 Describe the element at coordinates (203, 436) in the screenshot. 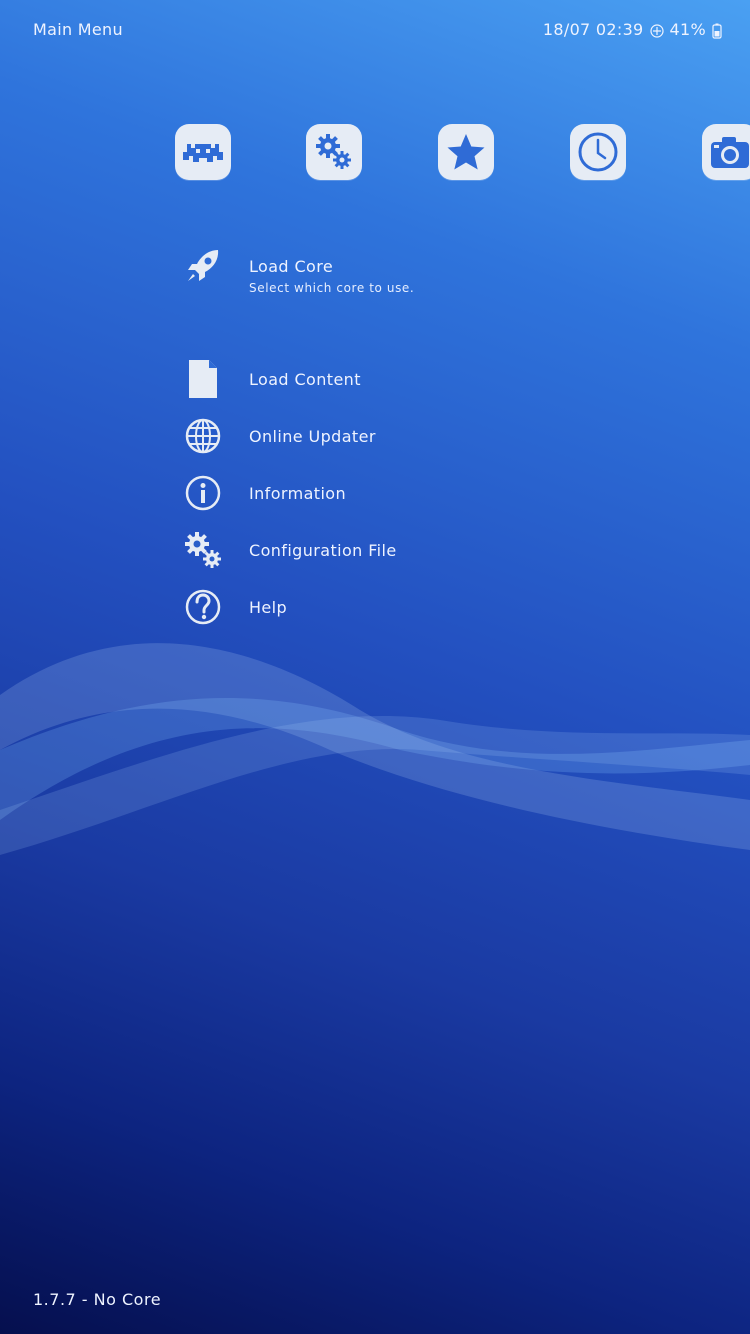

I see `globe-icon` at that location.